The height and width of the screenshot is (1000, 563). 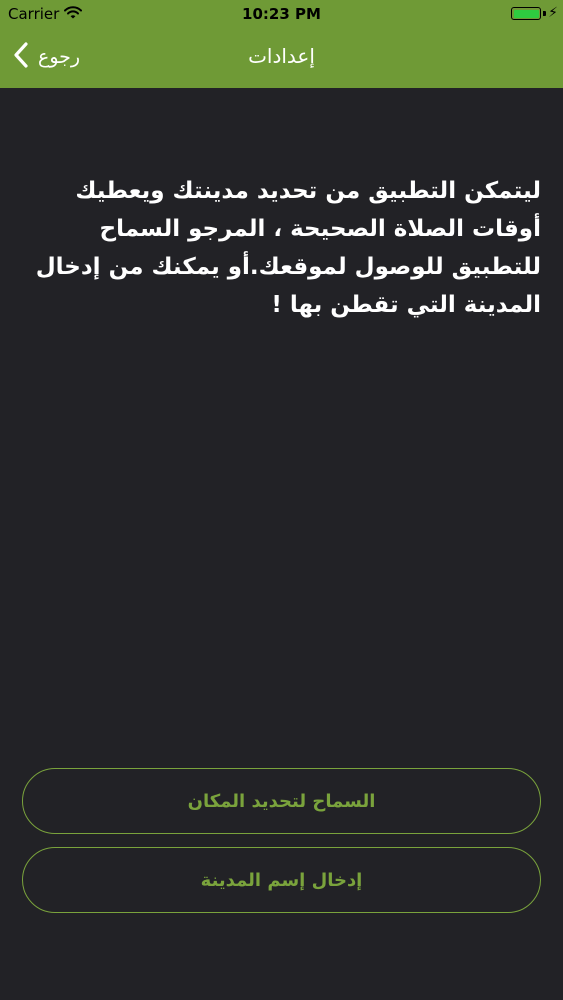 I want to click on navigation-header: Carrier 10:23 PM ⚡ رجوع إعدادات, so click(x=281, y=44).